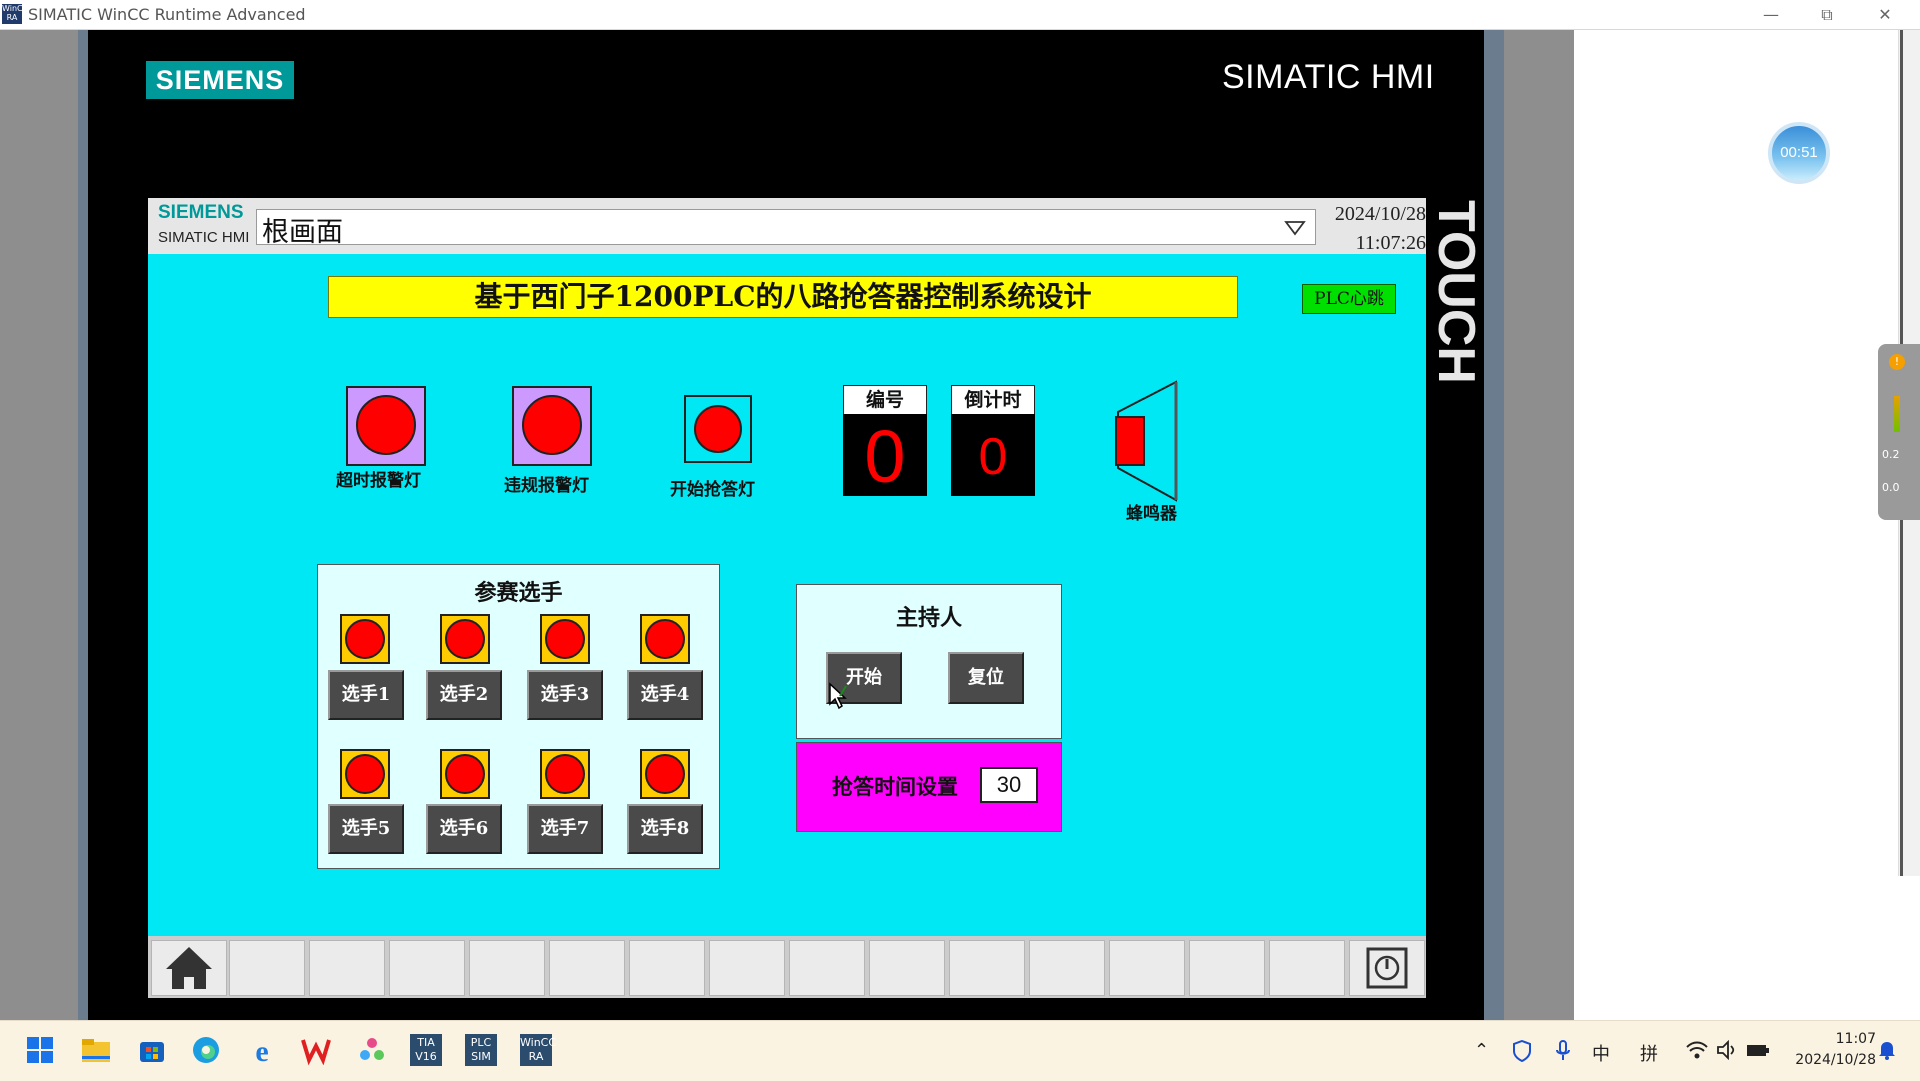 Image resolution: width=1920 pixels, height=1081 pixels. I want to click on frame-right-inner, so click(1494, 525).